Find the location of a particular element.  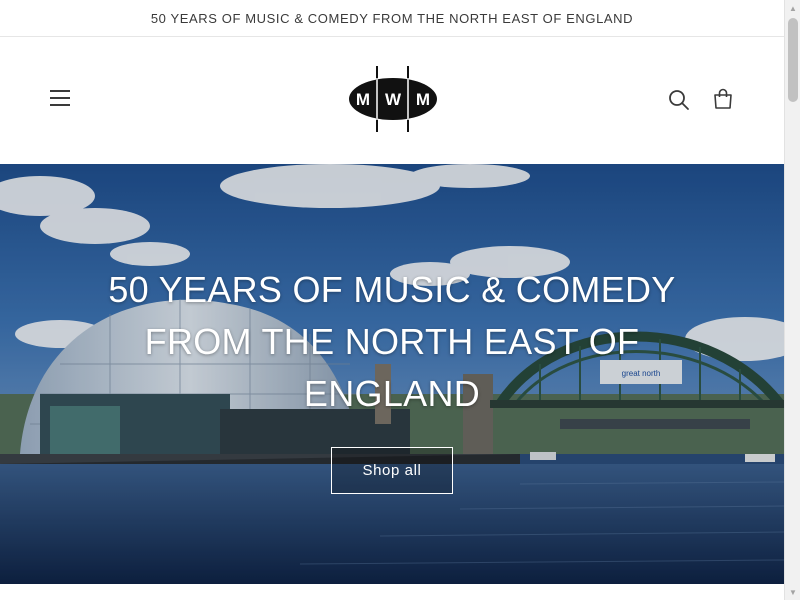

search-button is located at coordinates (679, 100).